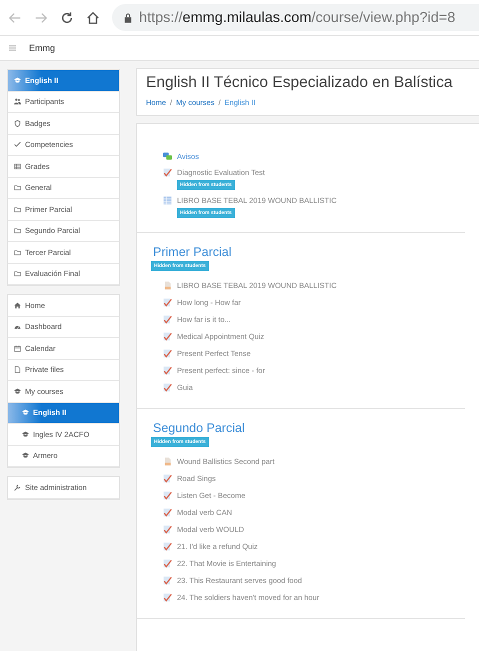  Describe the element at coordinates (67, 17) in the screenshot. I see `reload-icon` at that location.